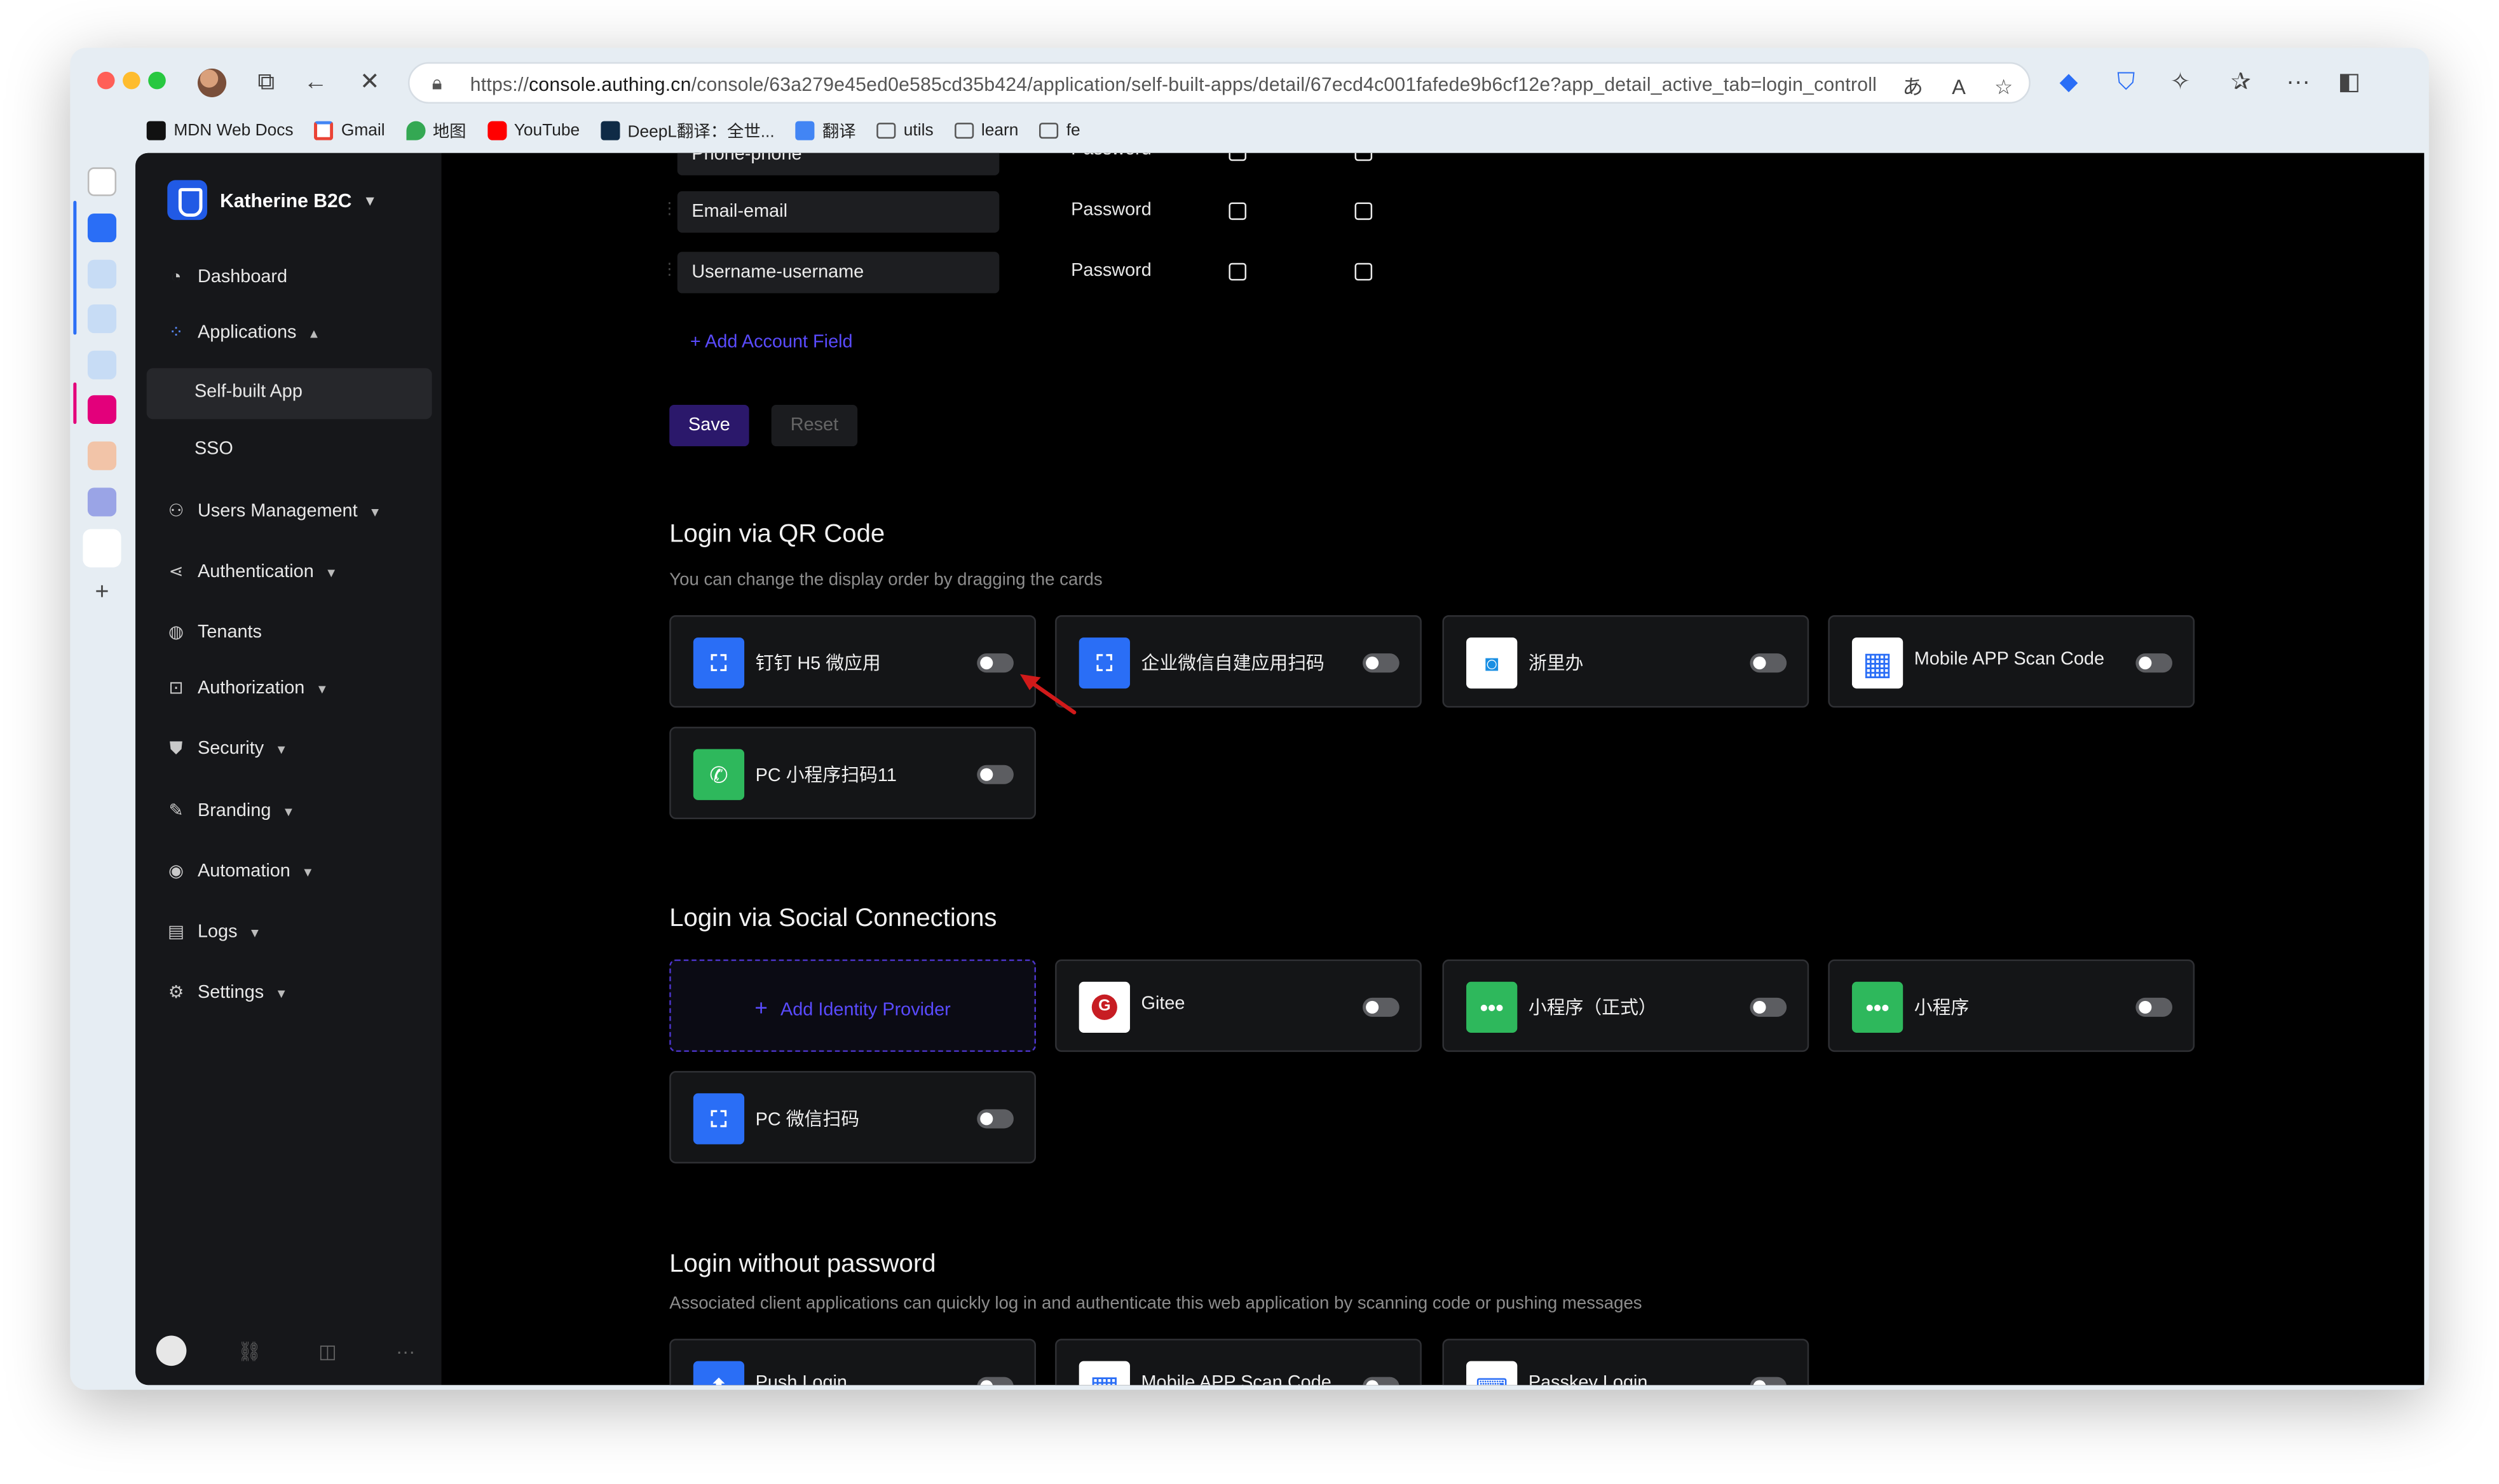 The image size is (2499, 1484). What do you see at coordinates (274, 512) in the screenshot?
I see `sidebar-item-users-management: ⚇ Users Management ▼` at bounding box center [274, 512].